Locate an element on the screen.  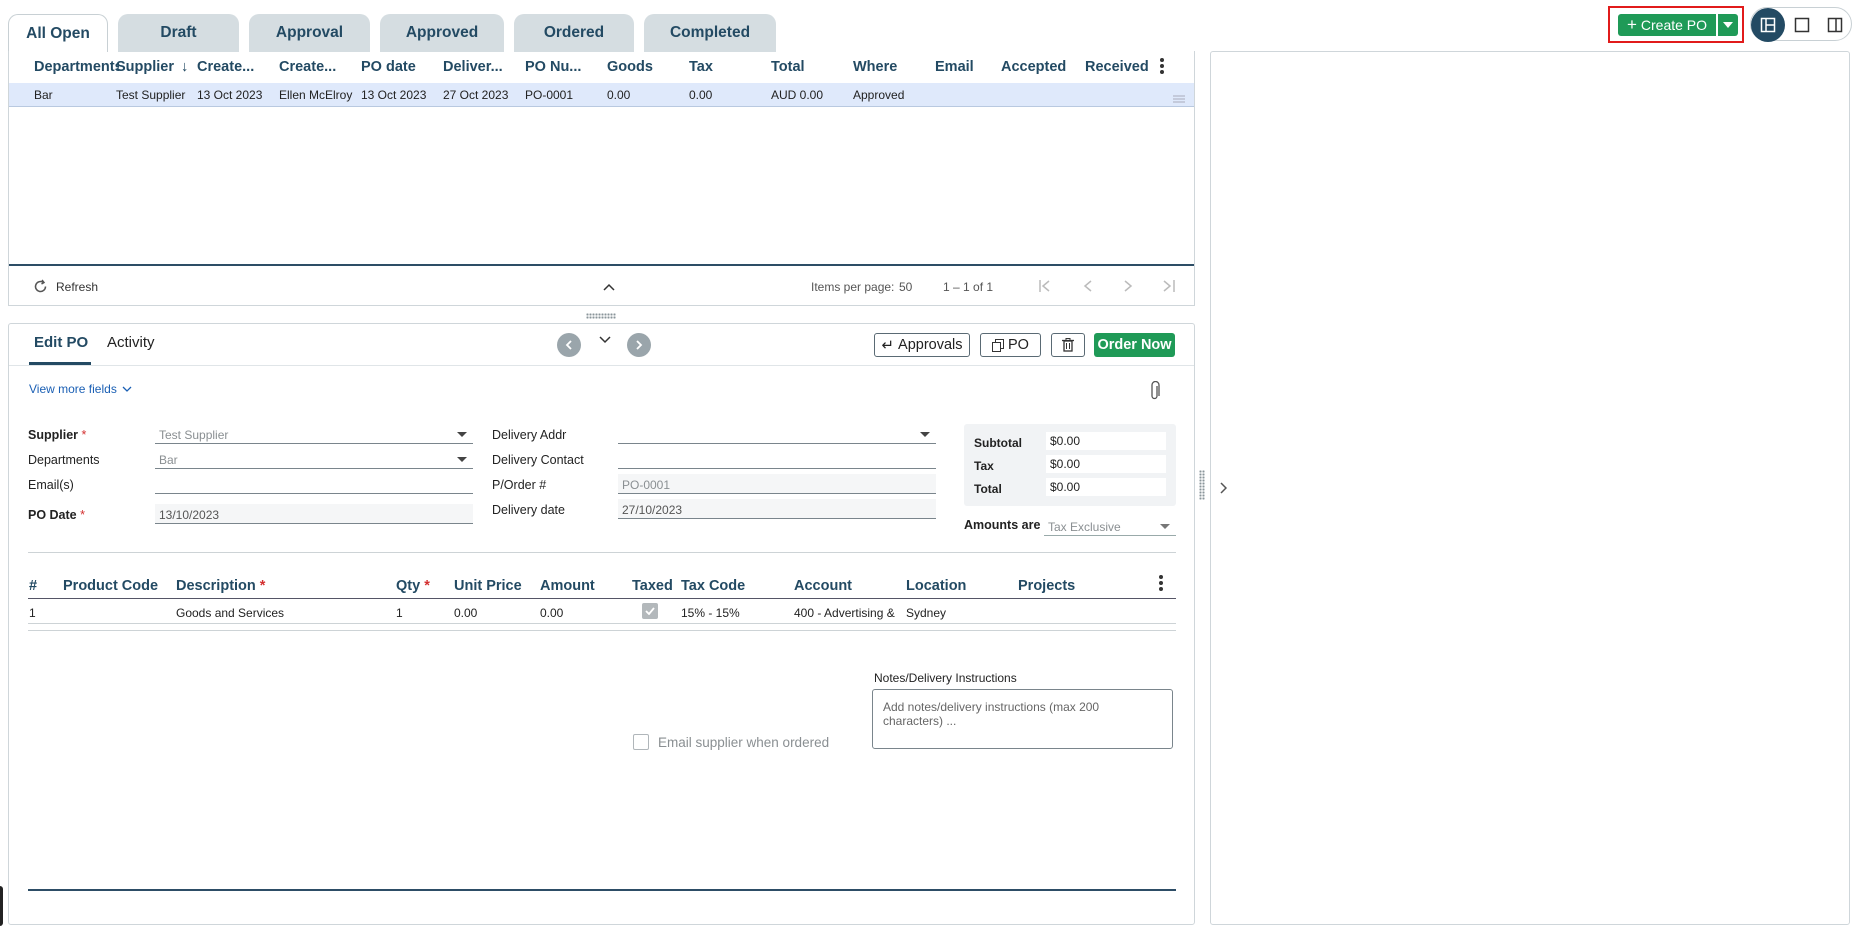
tab-divider is located at coordinates (601, 365).